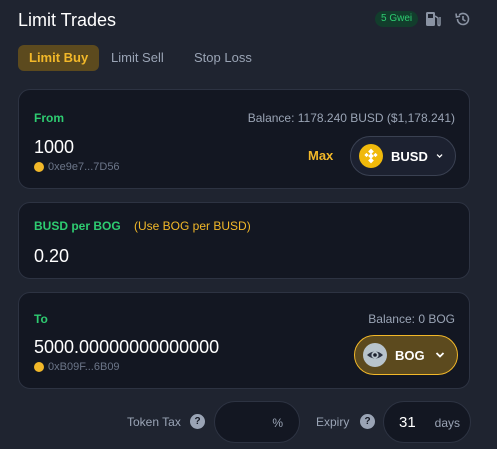 This screenshot has width=497, height=449. I want to click on from-amount-field, so click(164, 147).